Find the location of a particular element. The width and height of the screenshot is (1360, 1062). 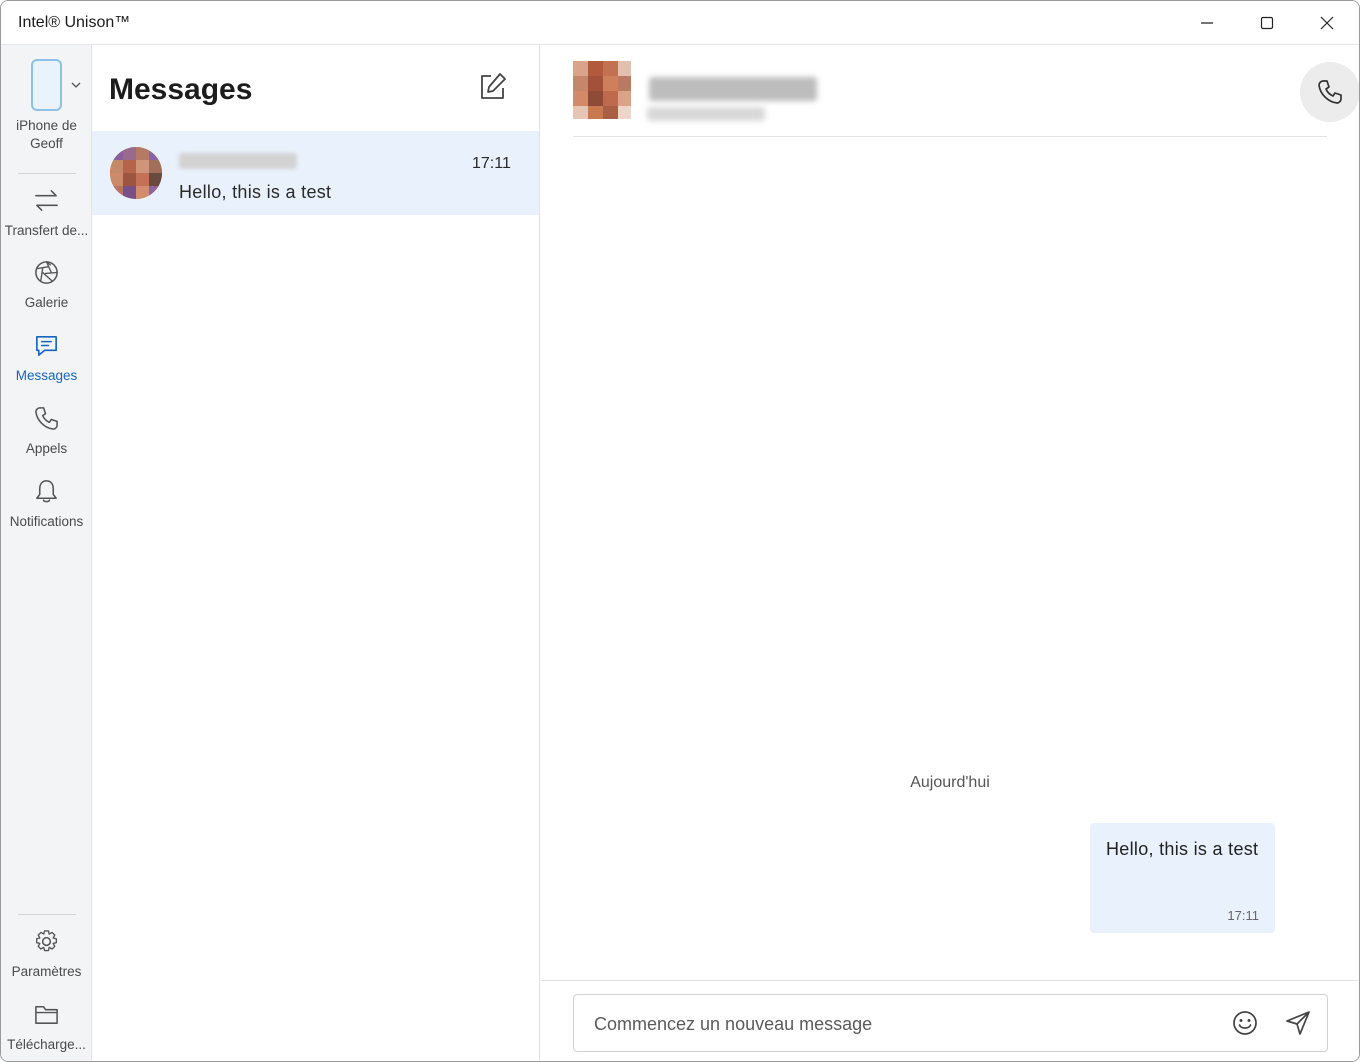

nav-label-messages: Messages is located at coordinates (46, 375).